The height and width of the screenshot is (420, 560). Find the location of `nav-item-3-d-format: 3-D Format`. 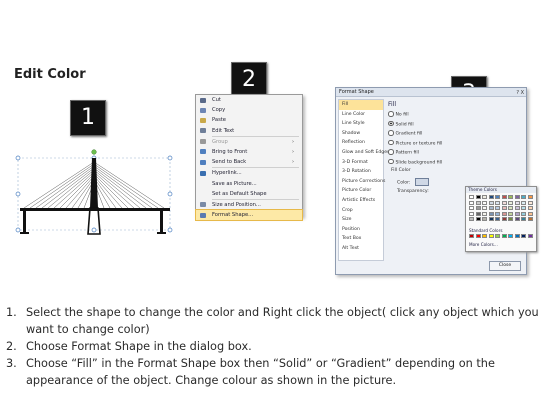

nav-item-3-d-format: 3-D Format is located at coordinates (361, 163).